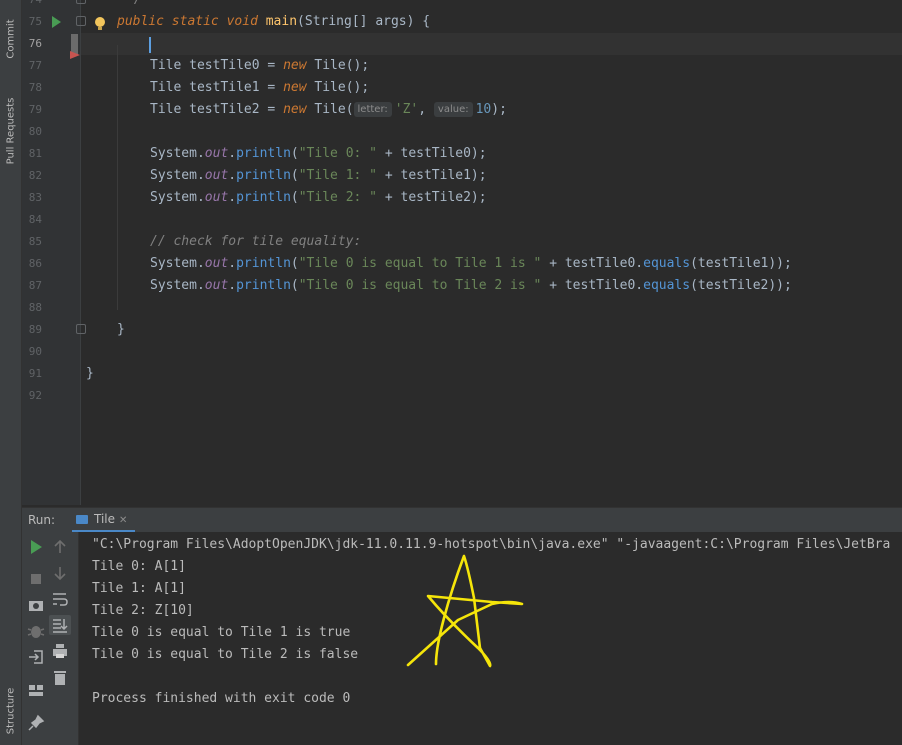 Image resolution: width=902 pixels, height=745 pixels. What do you see at coordinates (35, 87) in the screenshot?
I see `line-number: 78` at bounding box center [35, 87].